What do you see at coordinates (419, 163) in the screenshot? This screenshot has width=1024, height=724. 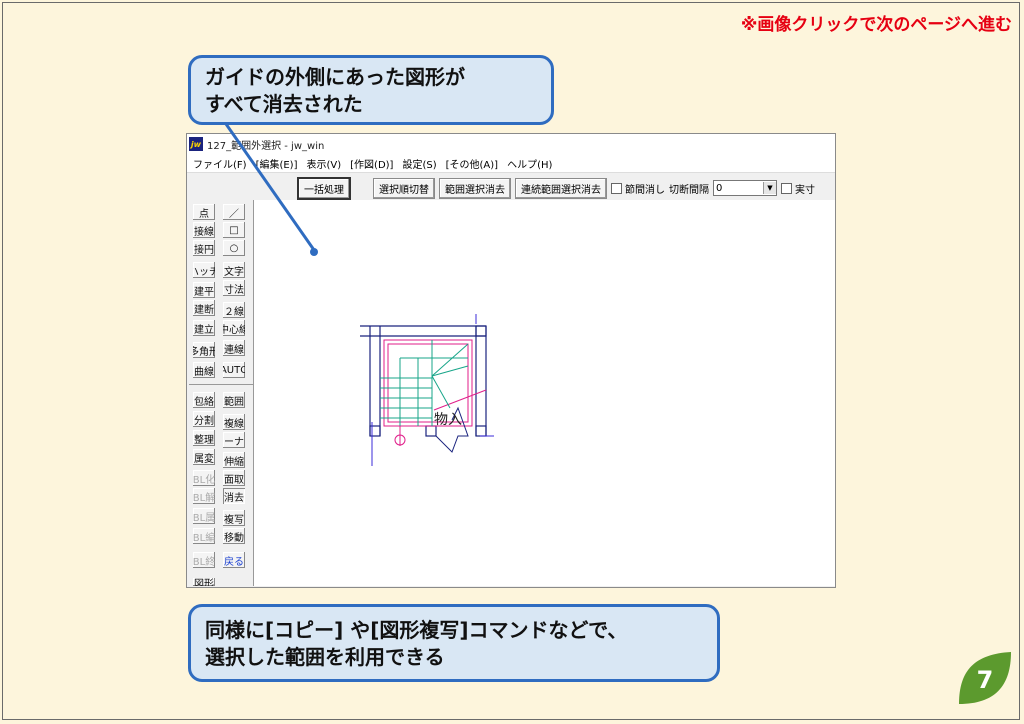 I see `menu-settings: 設定(S)` at bounding box center [419, 163].